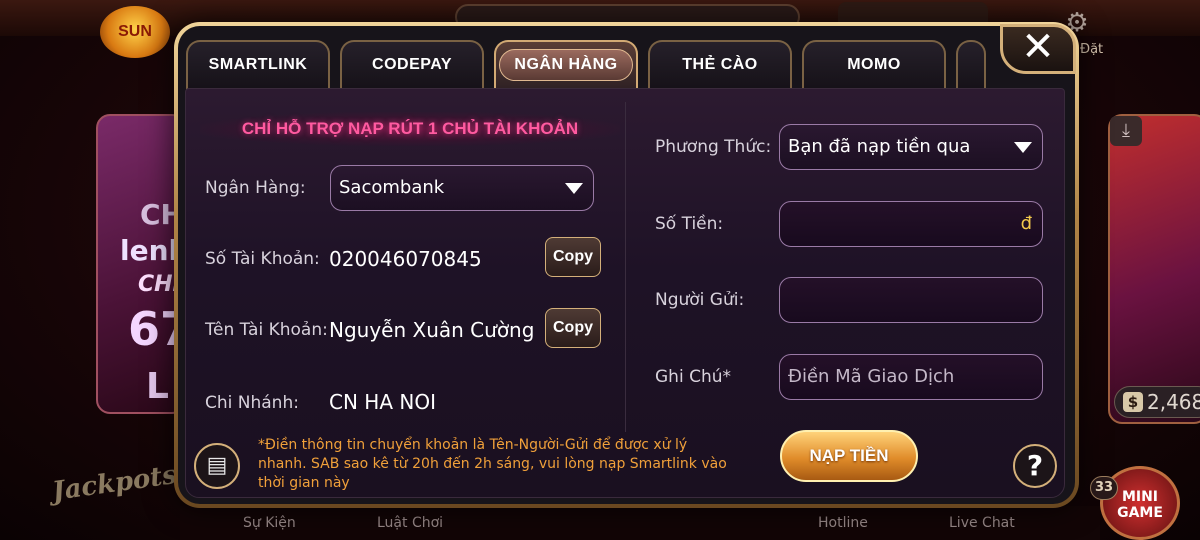 This screenshot has height=540, width=1200. I want to click on amount-input: đ, so click(911, 224).